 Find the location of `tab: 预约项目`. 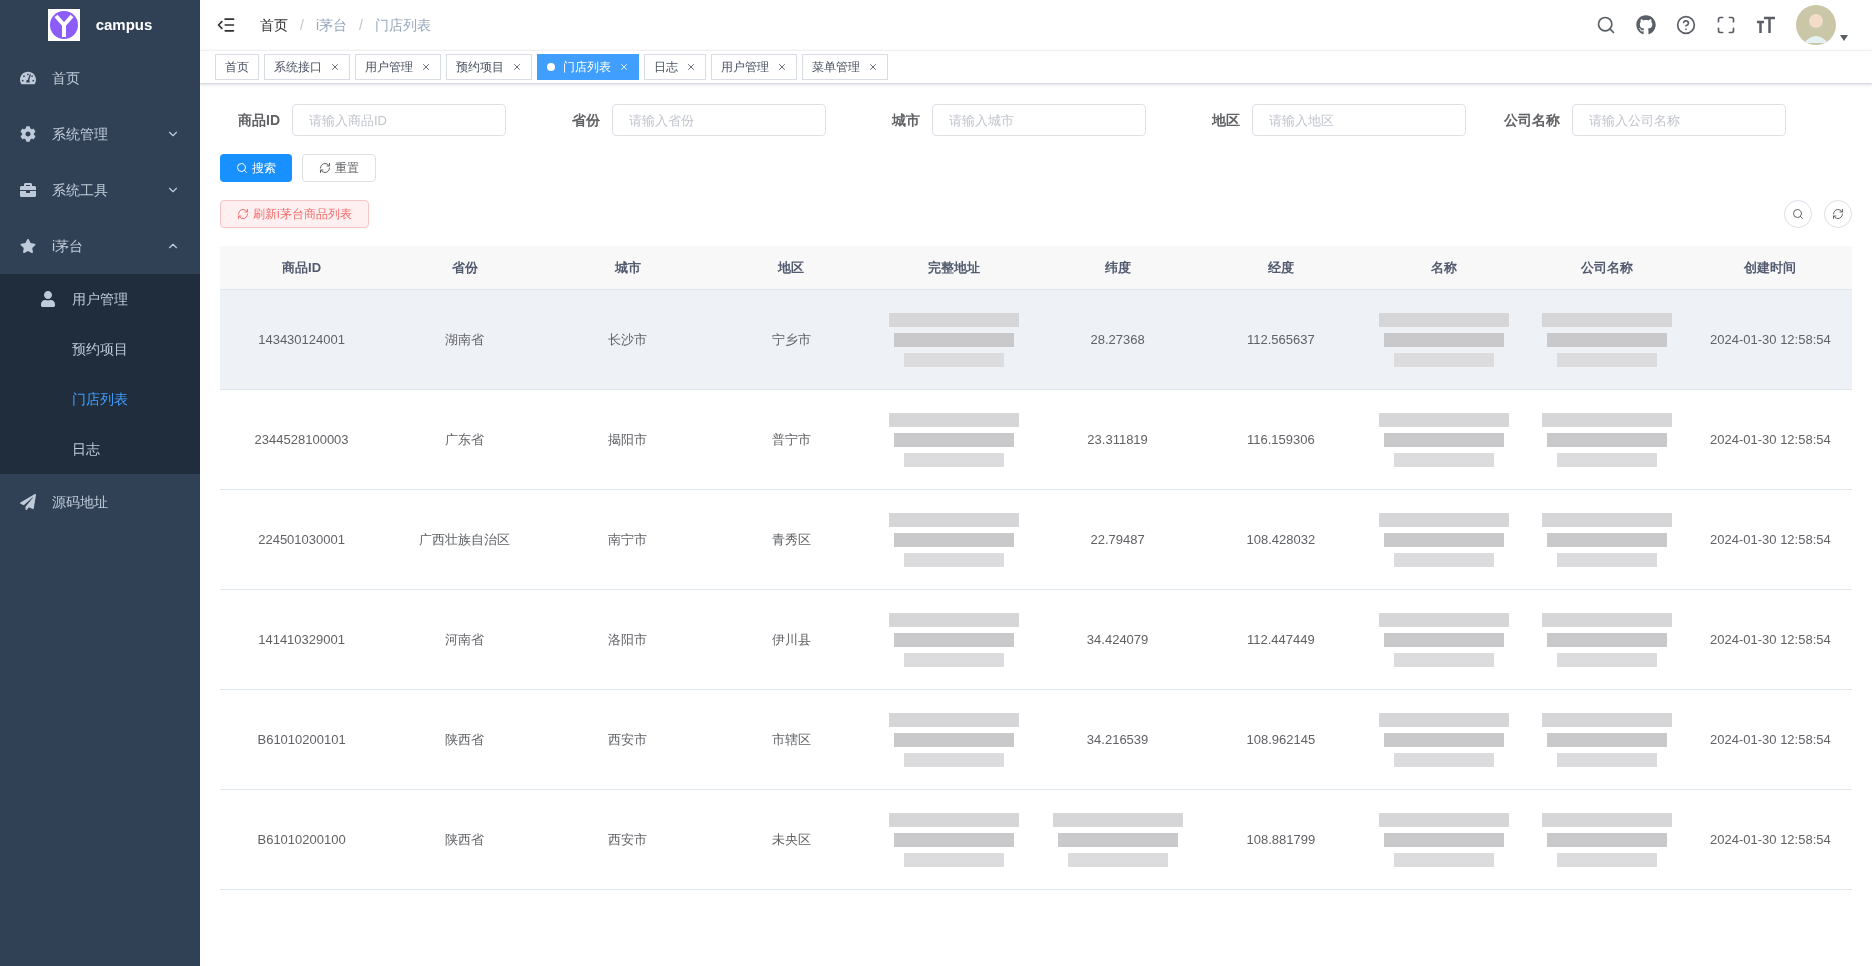

tab: 预约项目 is located at coordinates (489, 67).